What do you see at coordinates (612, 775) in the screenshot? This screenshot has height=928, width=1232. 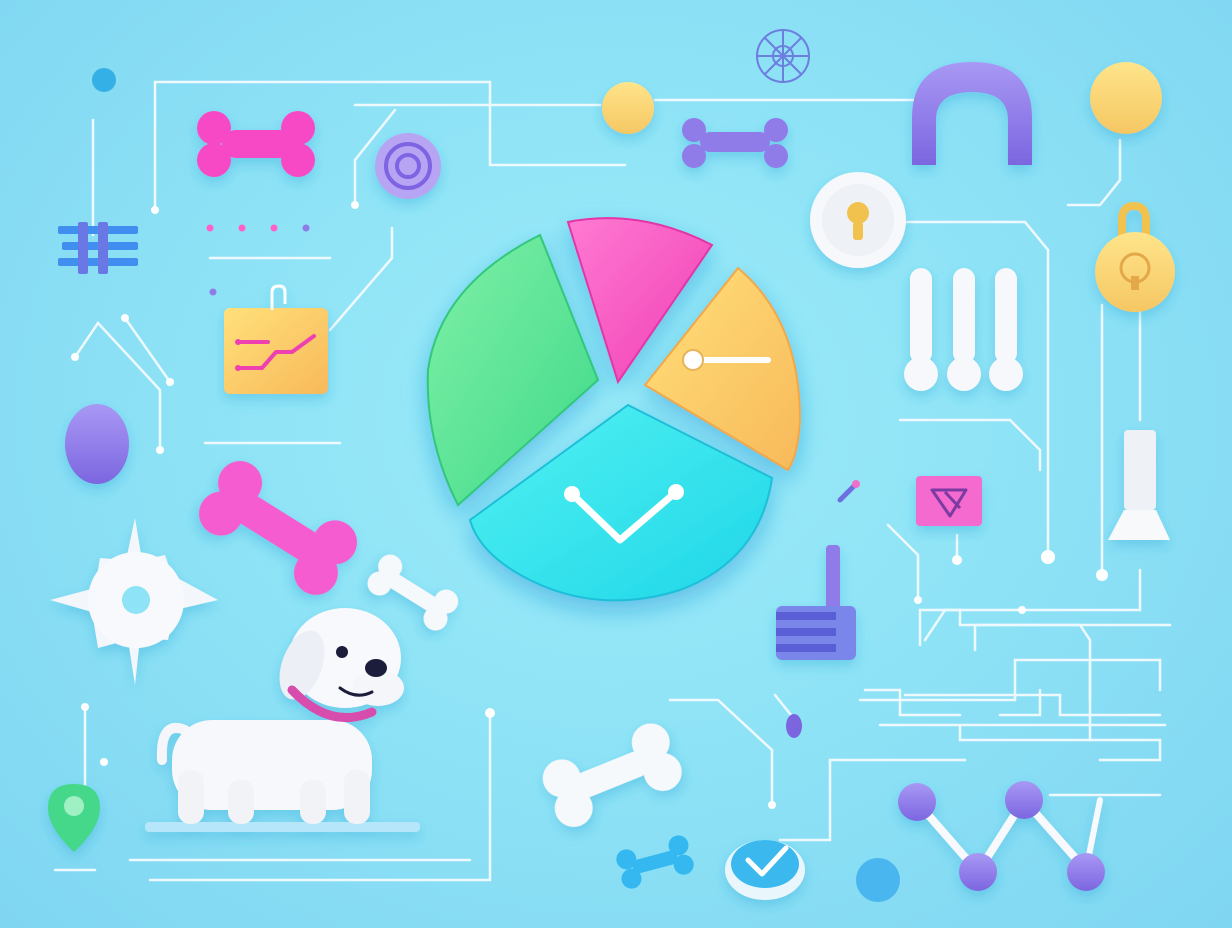 I see `bone-icon-white-large` at bounding box center [612, 775].